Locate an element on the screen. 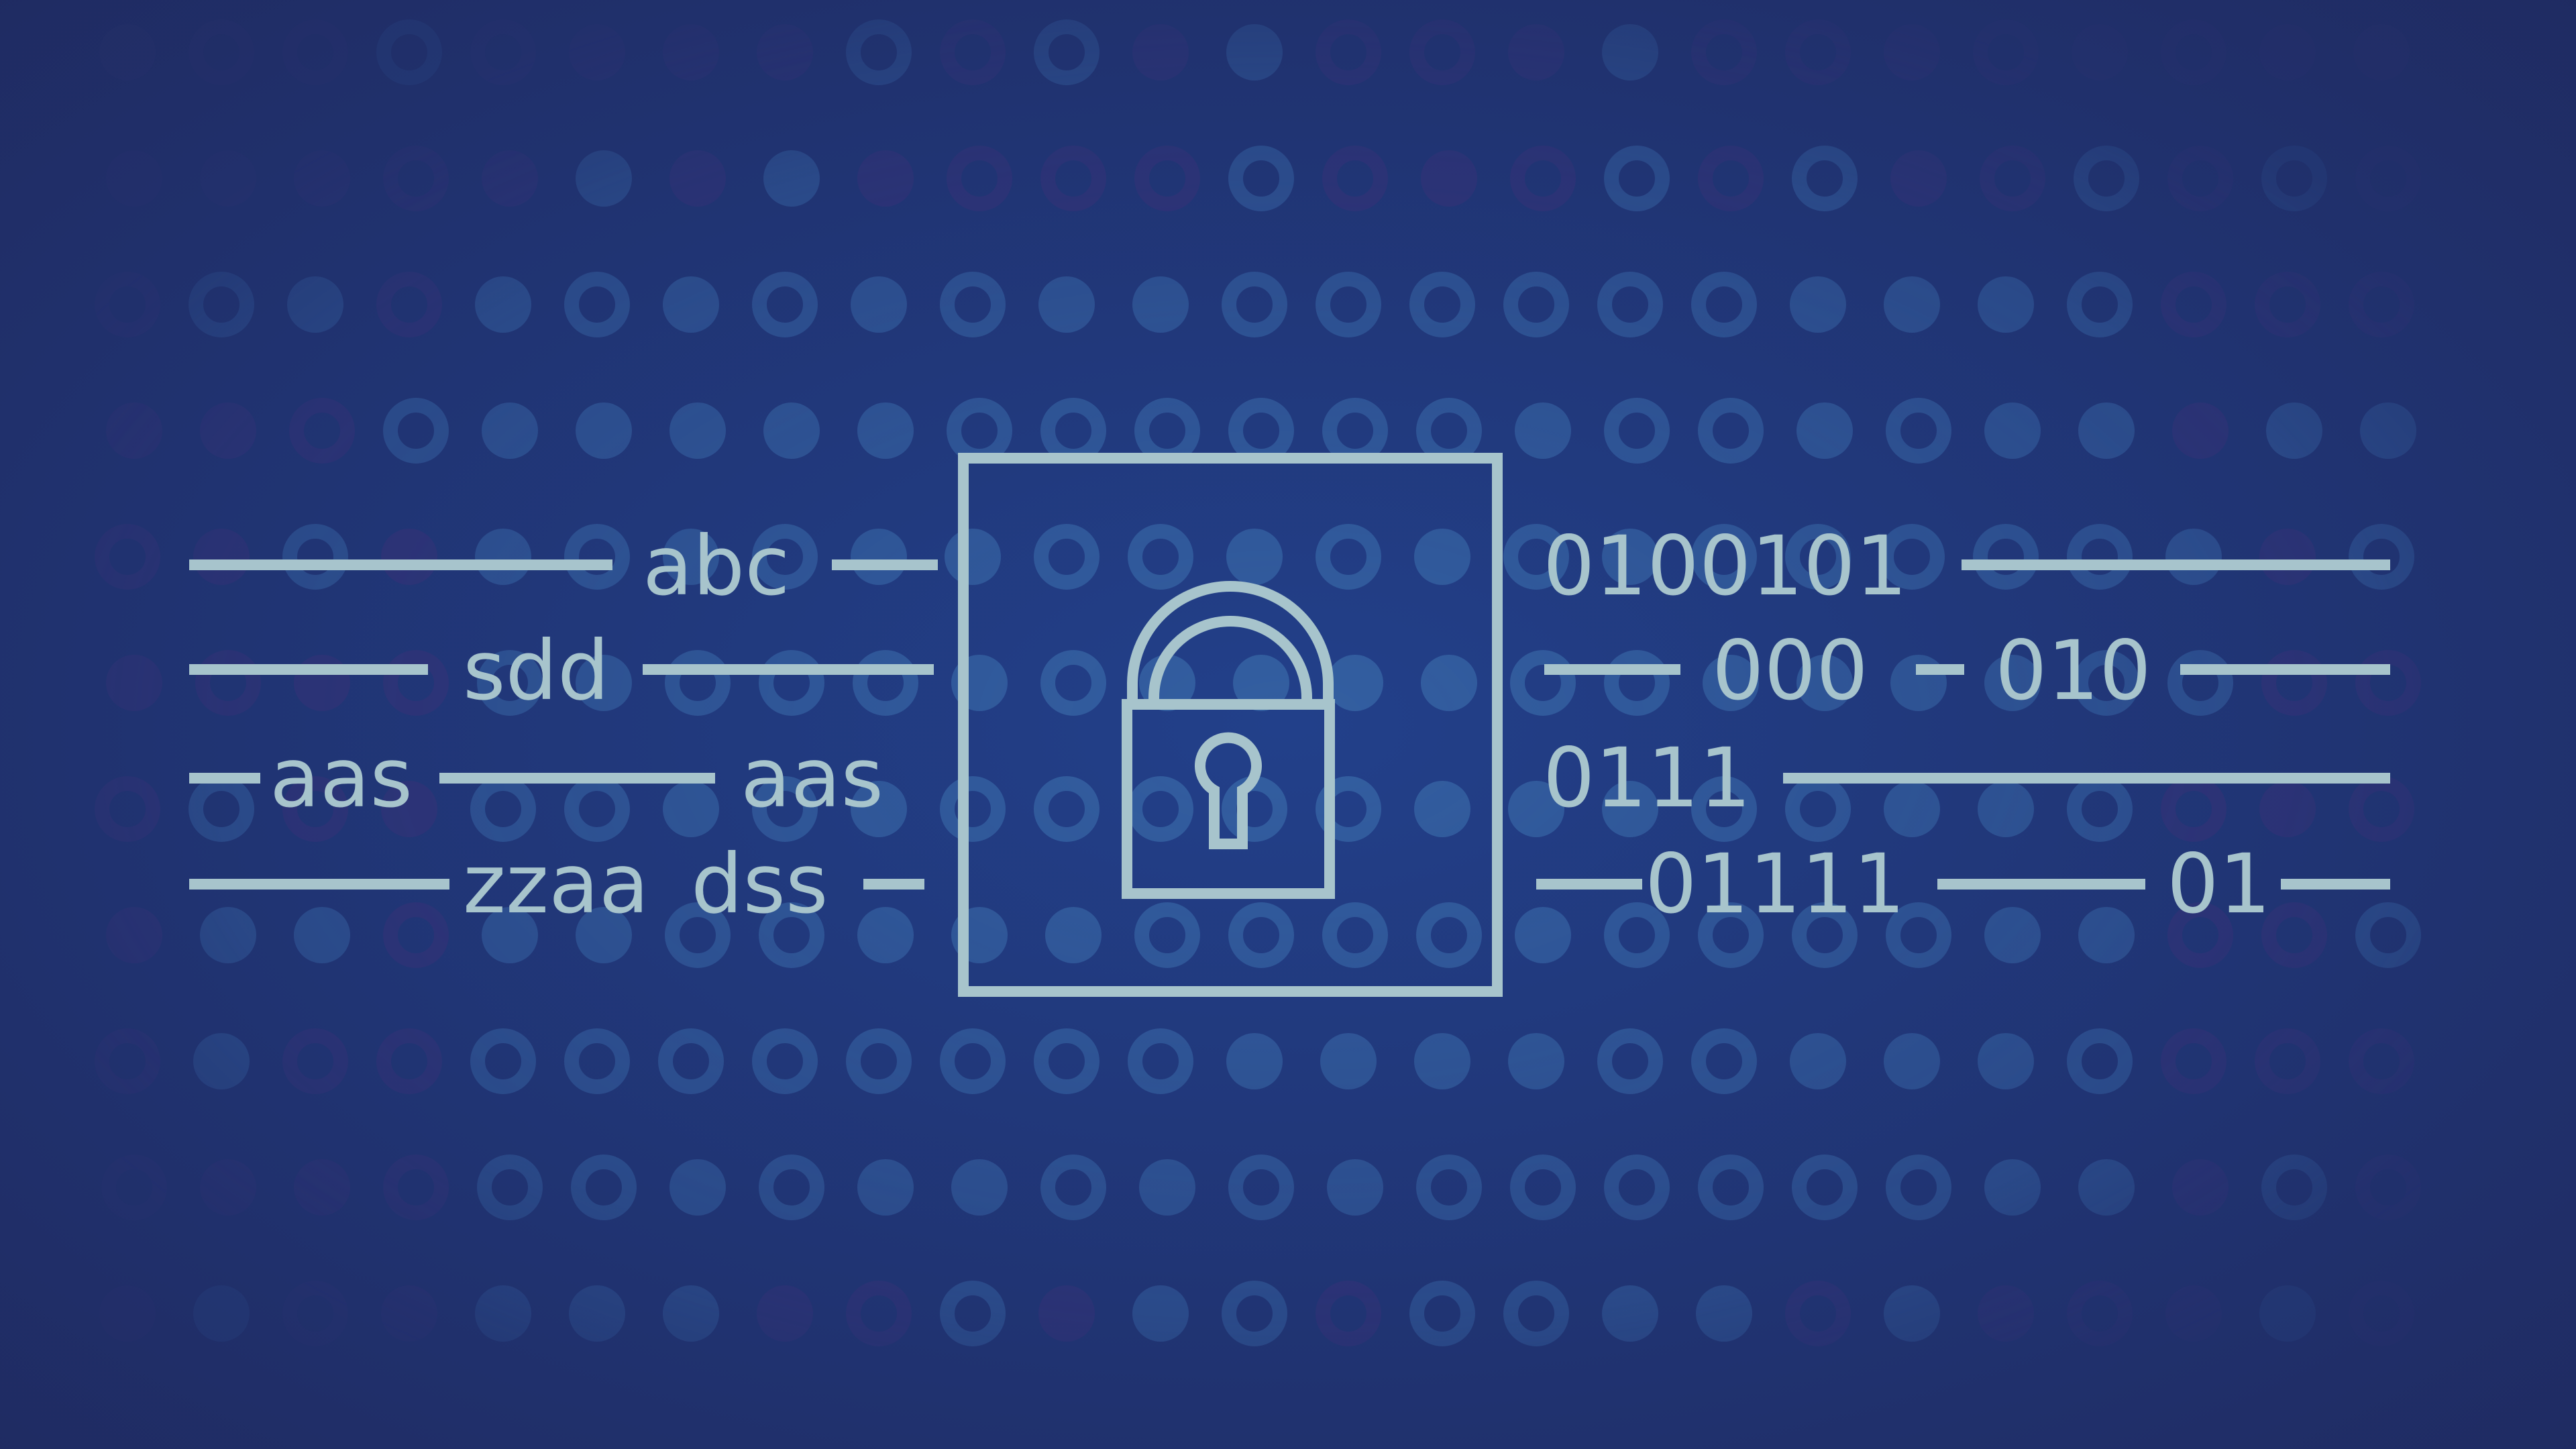 The height and width of the screenshot is (1449, 2576). padlock-shackle-inner is located at coordinates (1230, 660).